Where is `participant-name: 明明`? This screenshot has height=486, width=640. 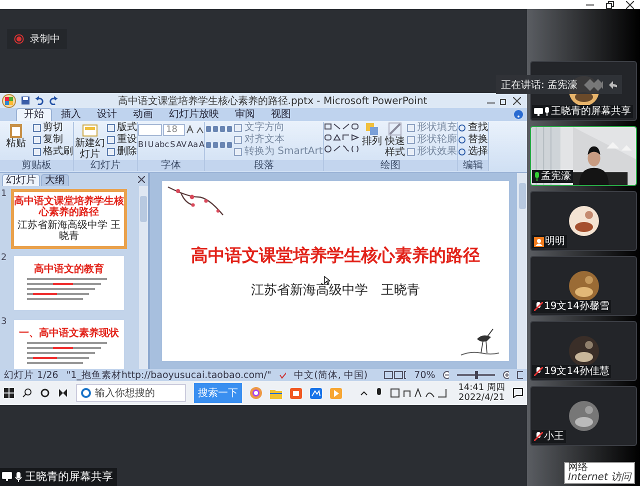
participant-name: 明明 is located at coordinates (555, 241).